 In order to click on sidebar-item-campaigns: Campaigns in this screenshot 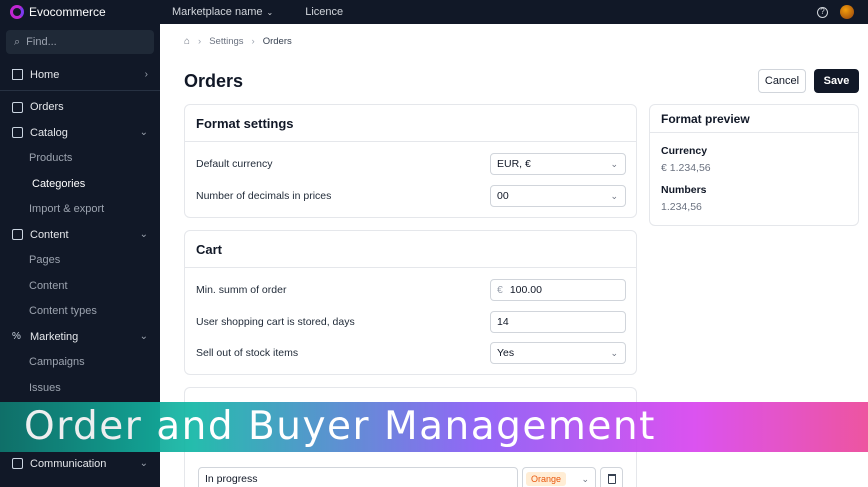, I will do `click(80, 363)`.